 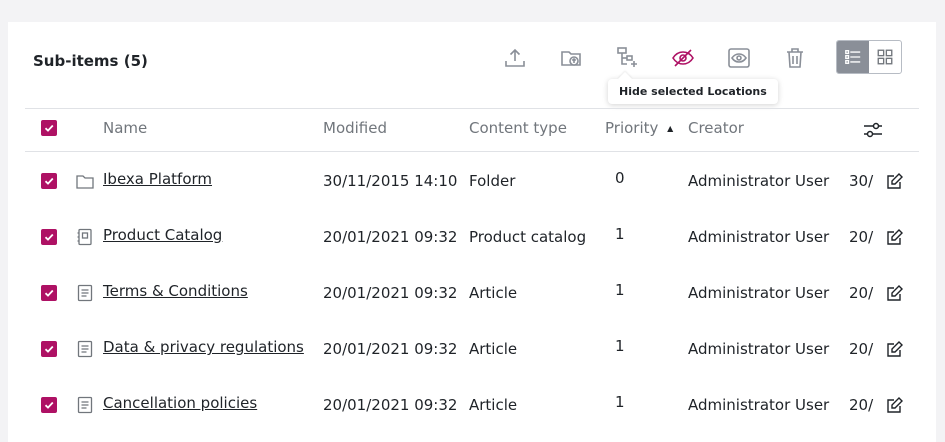 I want to click on reveal-locations-button, so click(x=739, y=58).